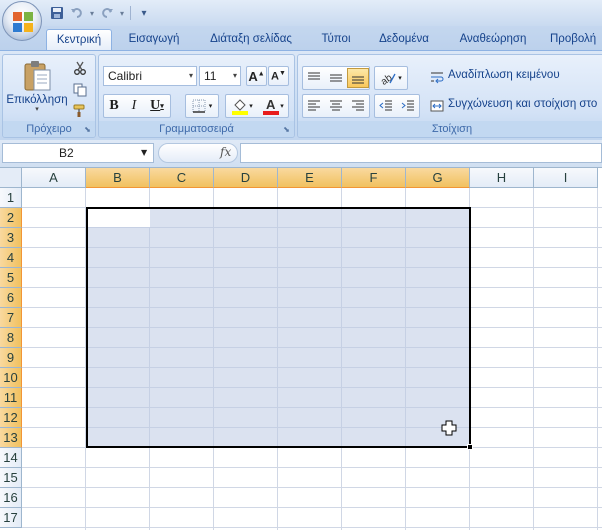 The width and height of the screenshot is (602, 530). What do you see at coordinates (92, 13) in the screenshot?
I see `undo-dropdown-icon: ▾` at bounding box center [92, 13].